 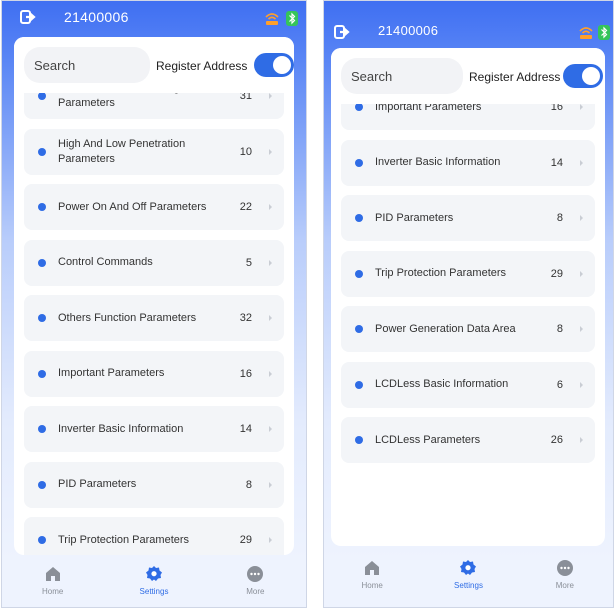 I want to click on list-item: Power On And Off Parameters 22, so click(x=154, y=207).